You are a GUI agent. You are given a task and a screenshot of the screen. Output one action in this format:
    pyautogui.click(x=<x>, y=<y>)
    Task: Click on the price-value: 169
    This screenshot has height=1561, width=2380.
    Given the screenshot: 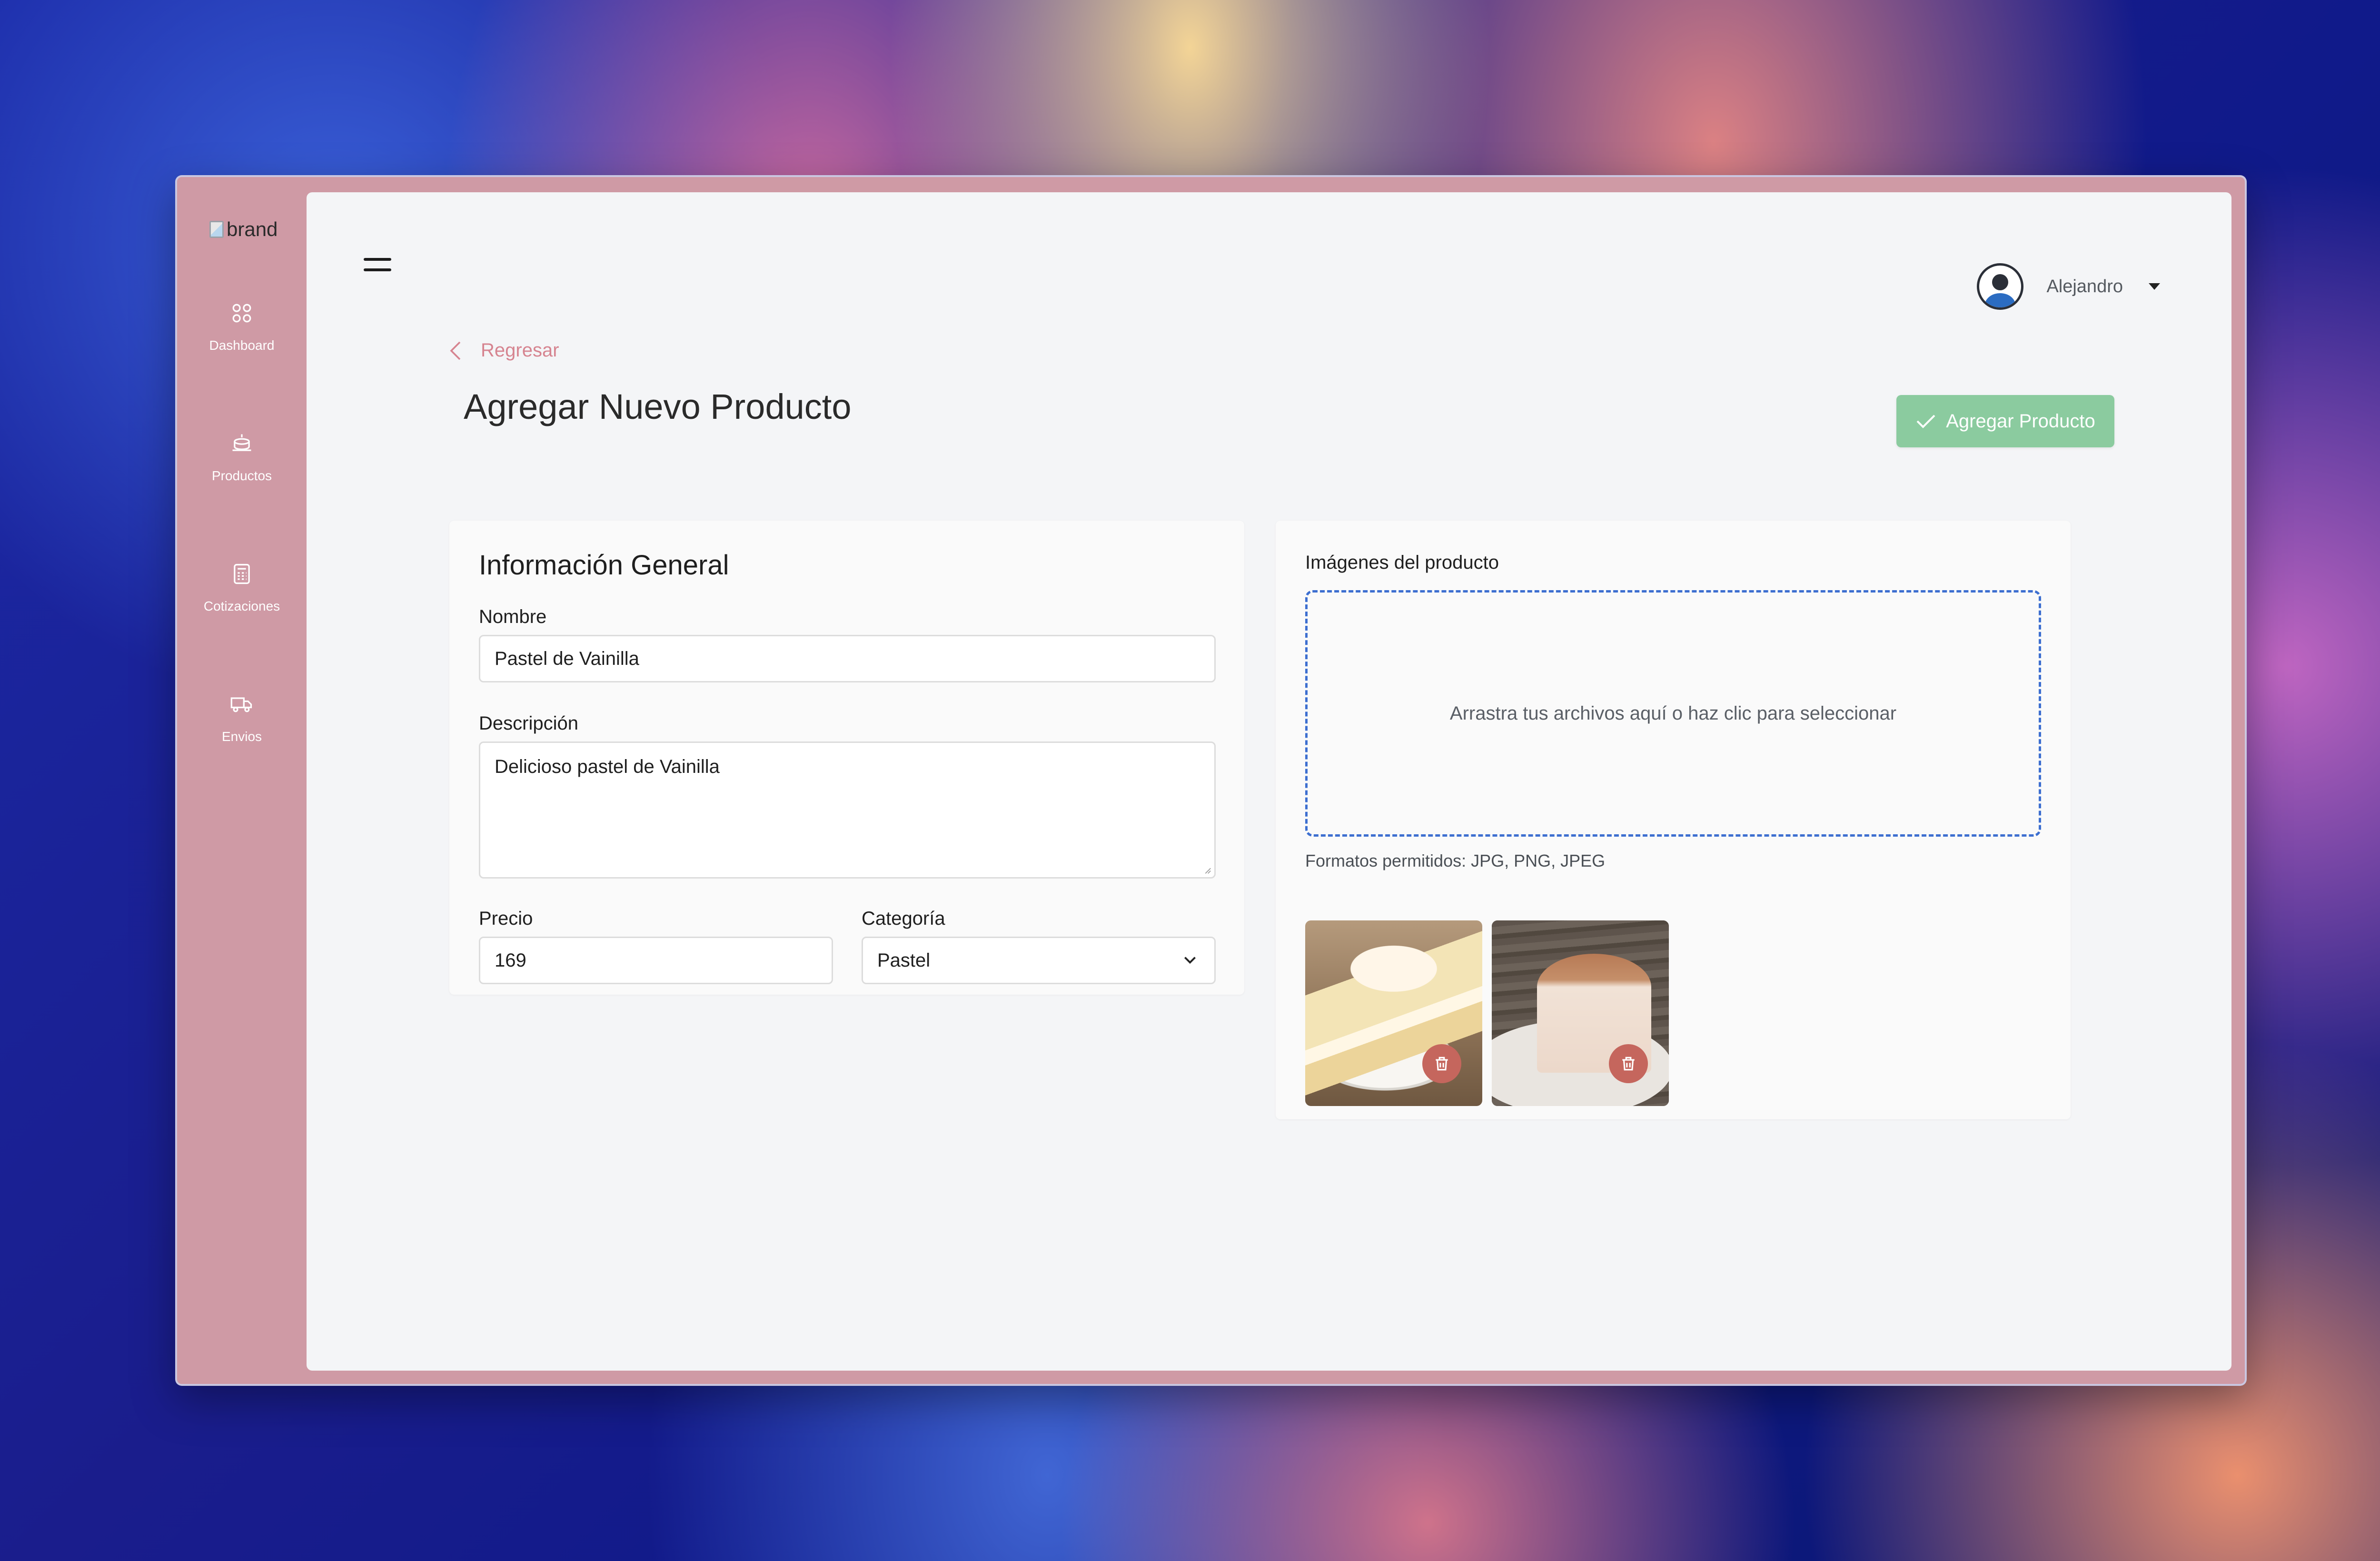 What is the action you would take?
    pyautogui.click(x=510, y=960)
    